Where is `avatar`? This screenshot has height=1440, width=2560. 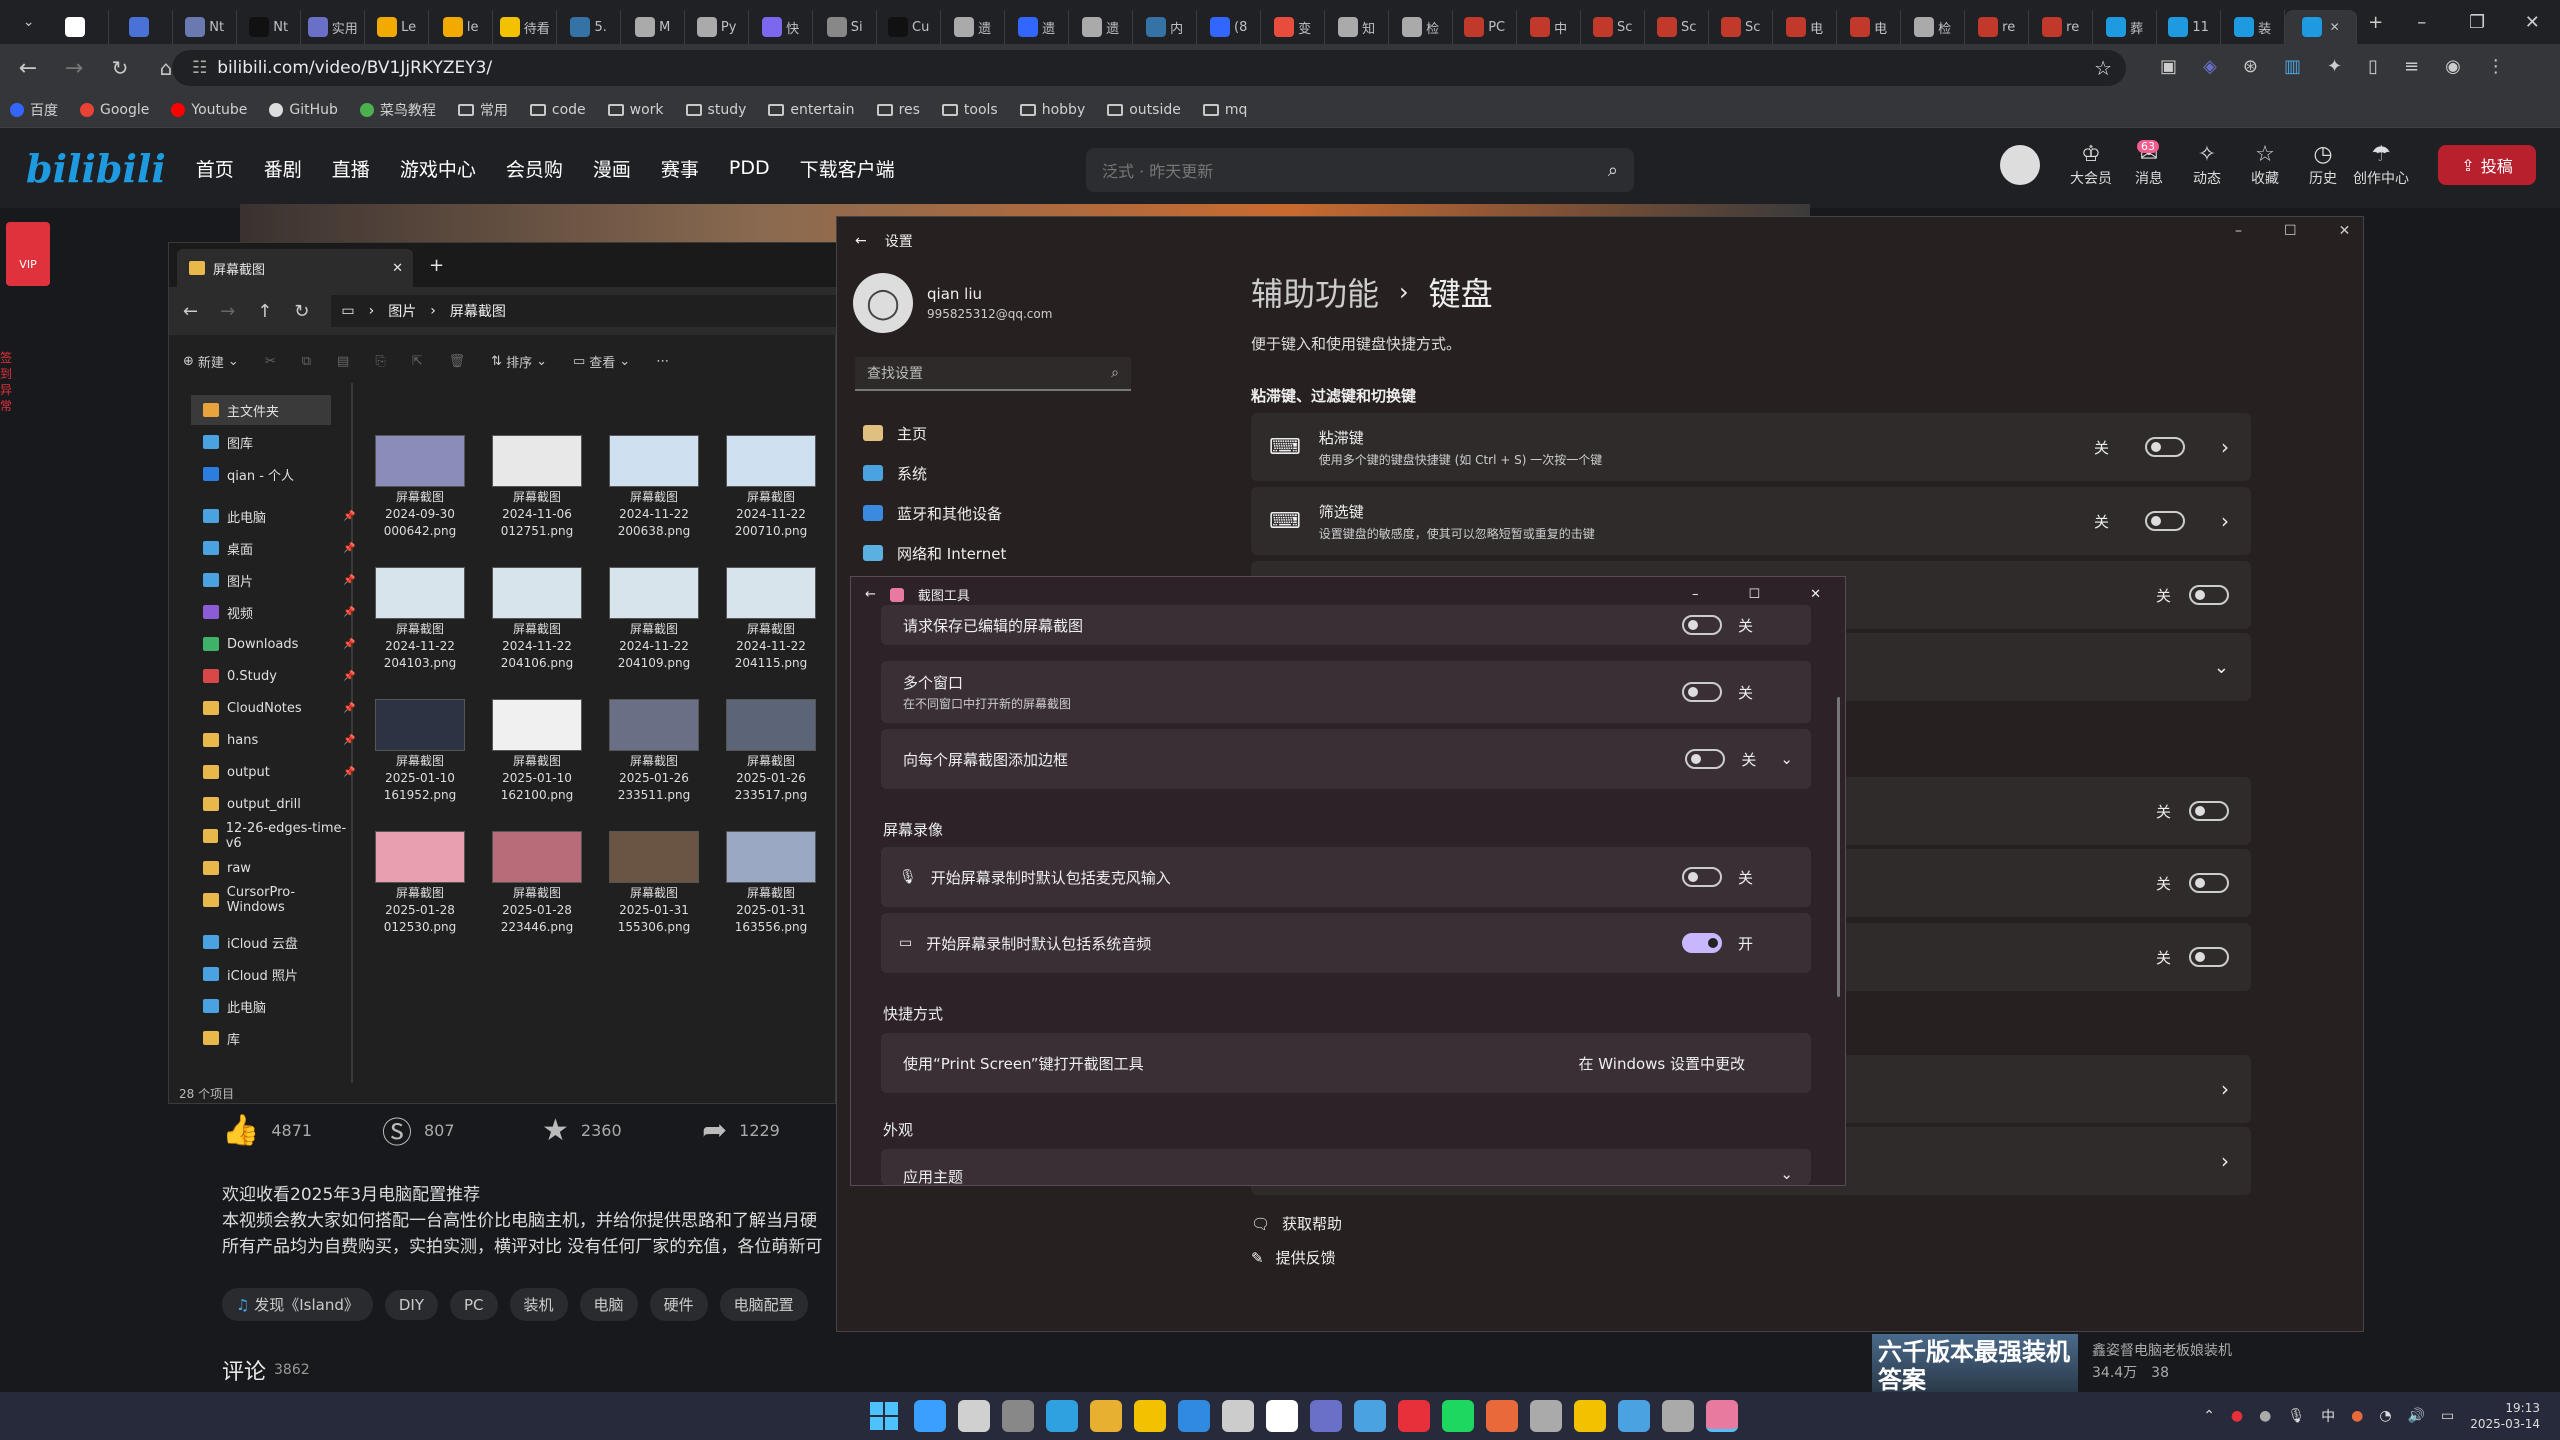 avatar is located at coordinates (2020, 165).